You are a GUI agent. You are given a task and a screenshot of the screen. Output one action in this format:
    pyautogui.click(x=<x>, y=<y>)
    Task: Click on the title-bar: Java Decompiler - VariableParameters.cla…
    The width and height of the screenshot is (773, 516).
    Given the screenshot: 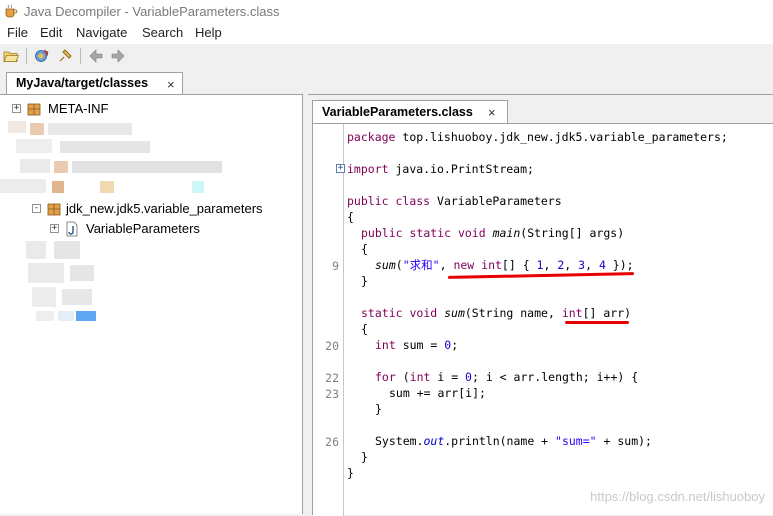 What is the action you would take?
    pyautogui.click(x=386, y=12)
    